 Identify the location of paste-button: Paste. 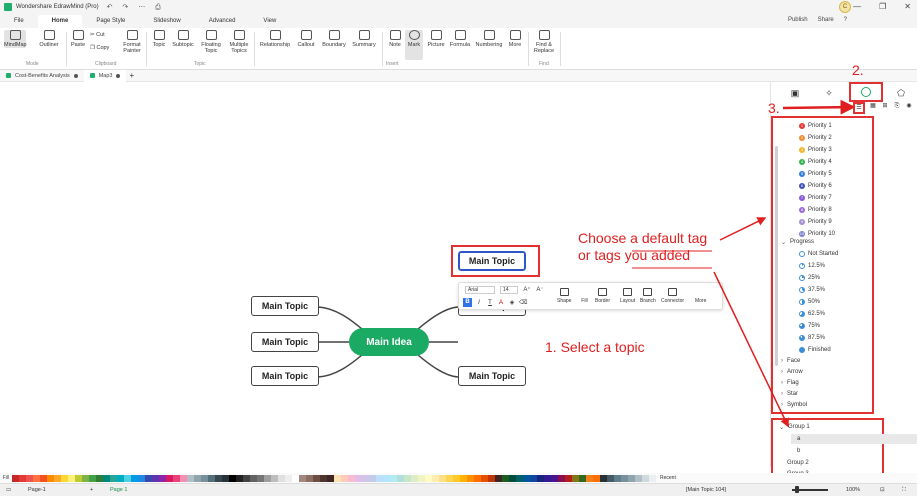
(78, 39).